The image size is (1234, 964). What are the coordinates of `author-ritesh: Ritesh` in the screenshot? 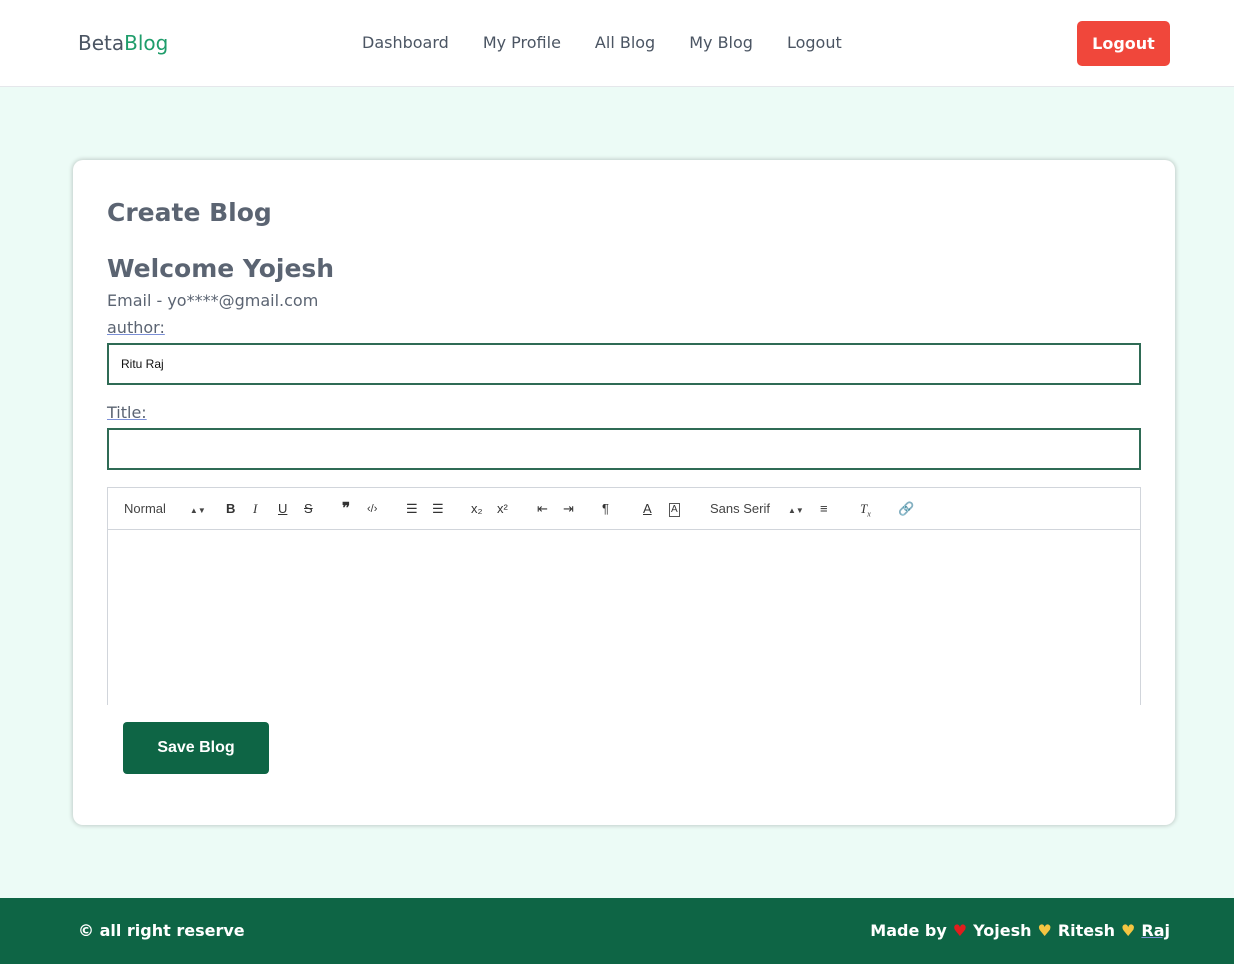 It's located at (1086, 930).